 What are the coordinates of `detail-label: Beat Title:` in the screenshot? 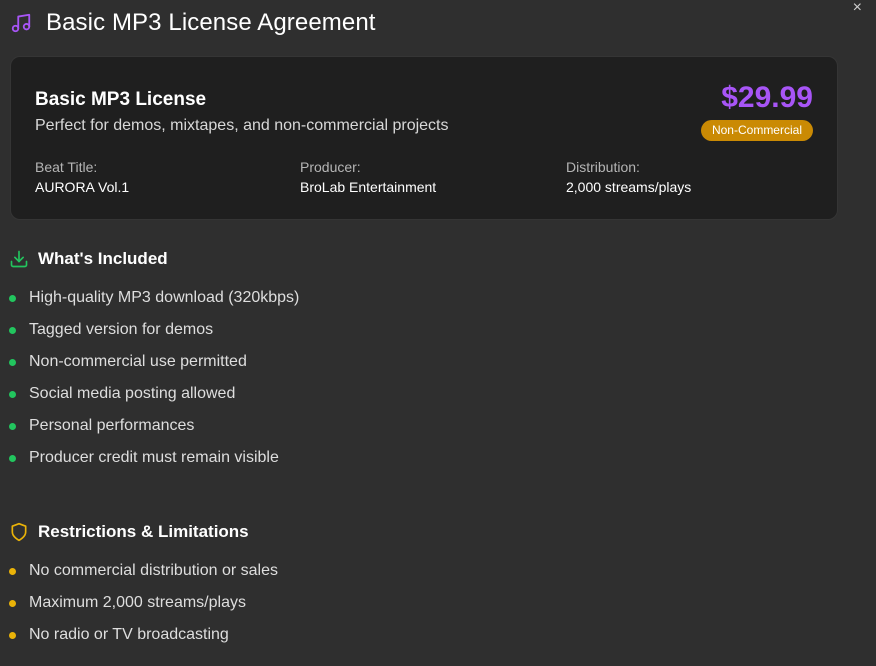 It's located at (66, 167).